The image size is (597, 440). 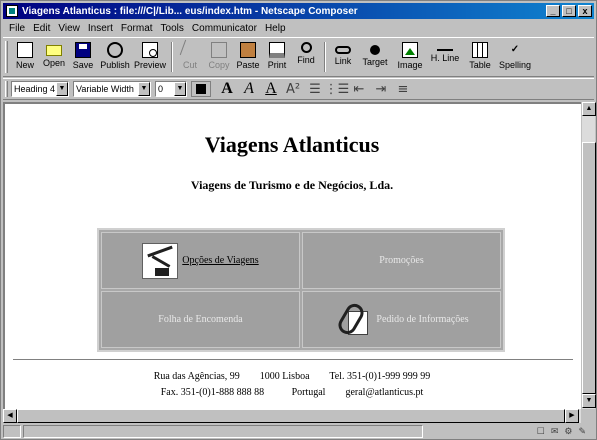 What do you see at coordinates (293, 89) in the screenshot?
I see `clear-styles-button: A²` at bounding box center [293, 89].